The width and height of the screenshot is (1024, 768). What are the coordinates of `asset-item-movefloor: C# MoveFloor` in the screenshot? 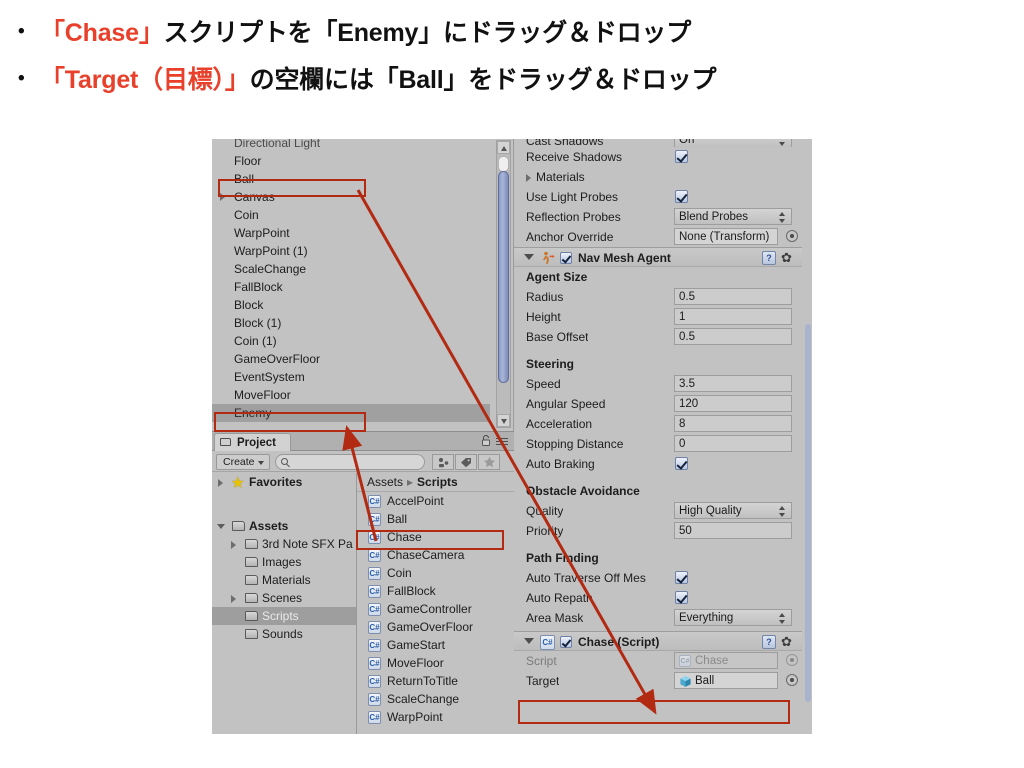 It's located at (435, 663).